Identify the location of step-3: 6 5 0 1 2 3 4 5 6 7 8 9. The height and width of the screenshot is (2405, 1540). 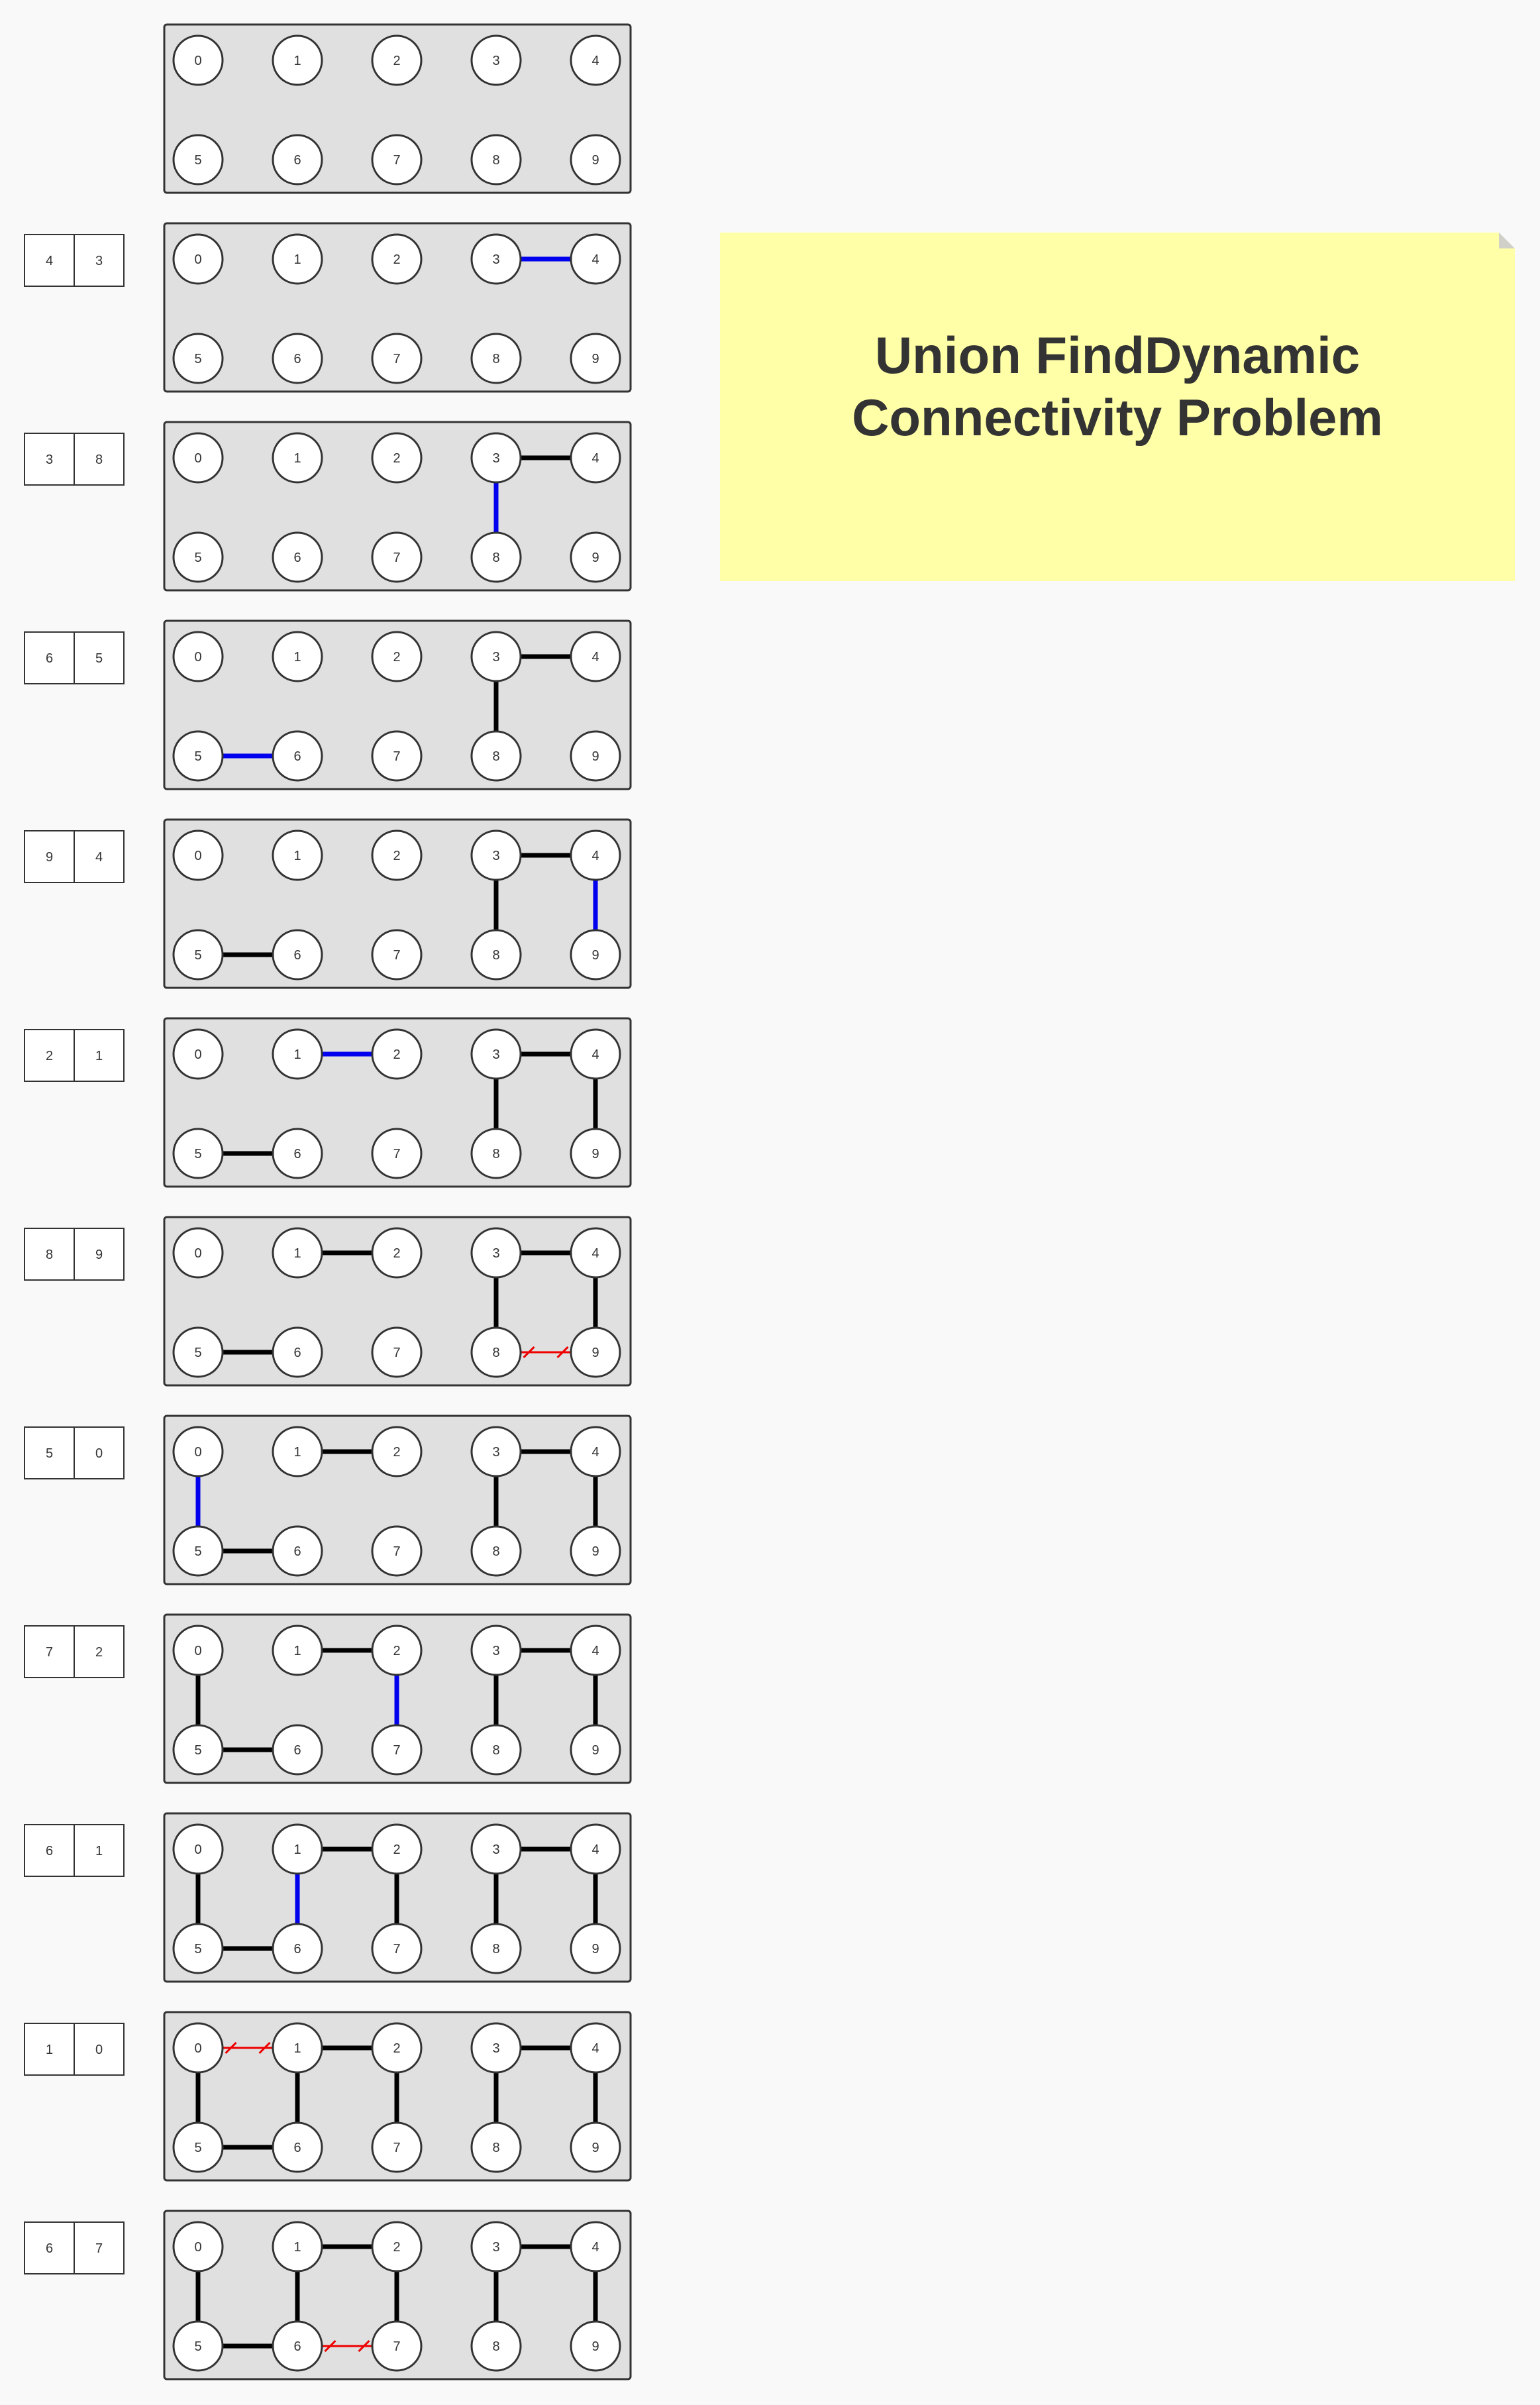
(328, 704).